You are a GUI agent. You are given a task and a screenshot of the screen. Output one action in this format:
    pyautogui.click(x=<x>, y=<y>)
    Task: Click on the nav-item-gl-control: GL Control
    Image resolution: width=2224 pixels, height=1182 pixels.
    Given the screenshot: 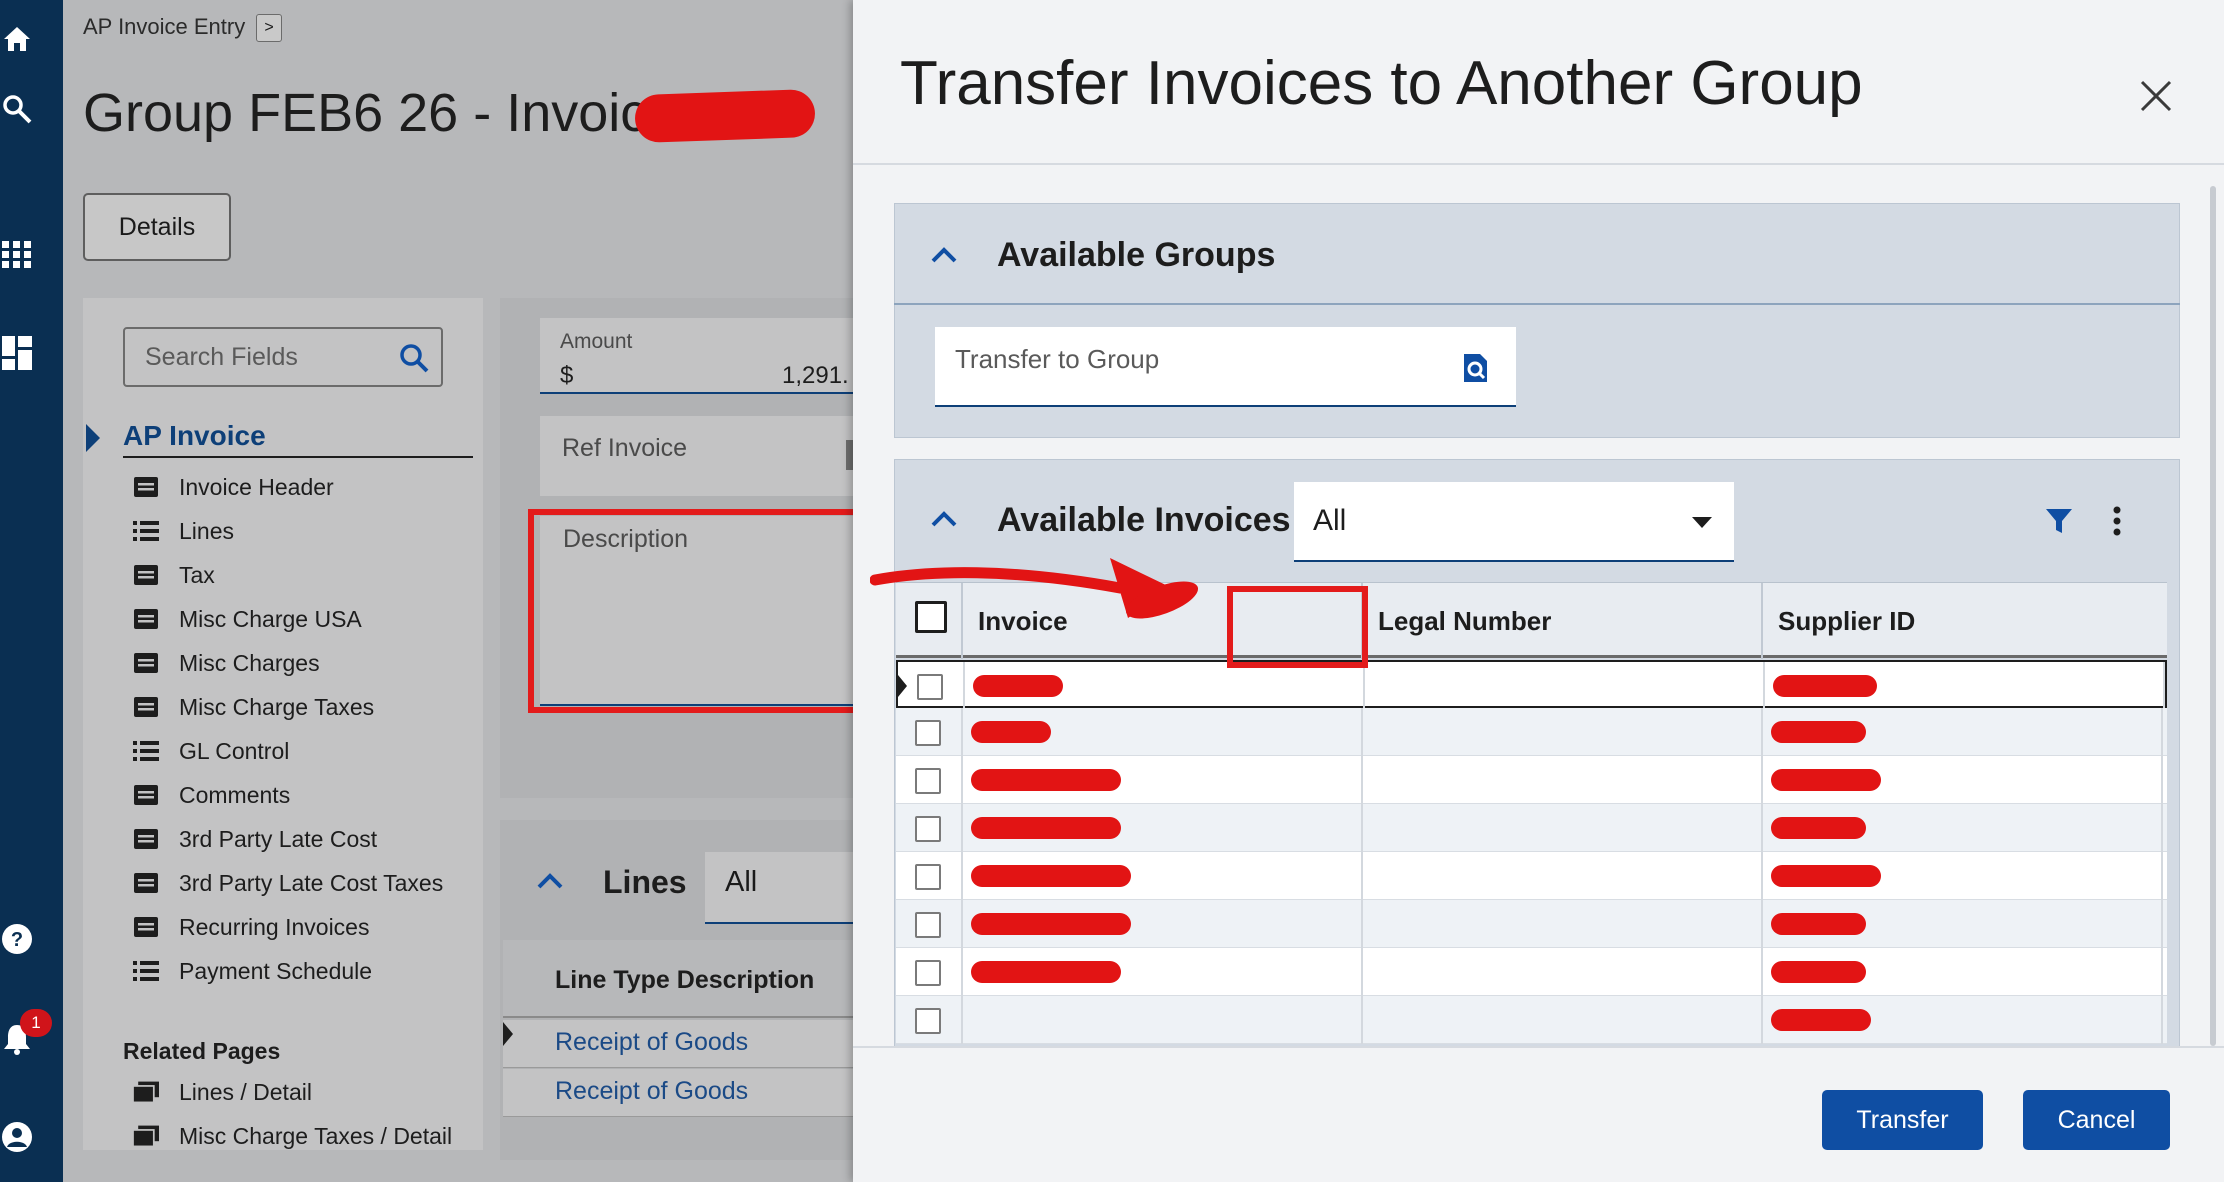 What is the action you would take?
    pyautogui.click(x=211, y=751)
    